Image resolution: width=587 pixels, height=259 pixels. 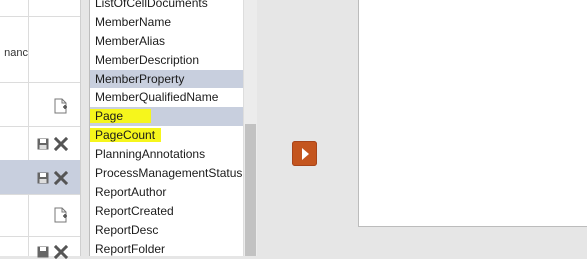 What do you see at coordinates (166, 6) in the screenshot?
I see `list-item: ListOfCellDocuments` at bounding box center [166, 6].